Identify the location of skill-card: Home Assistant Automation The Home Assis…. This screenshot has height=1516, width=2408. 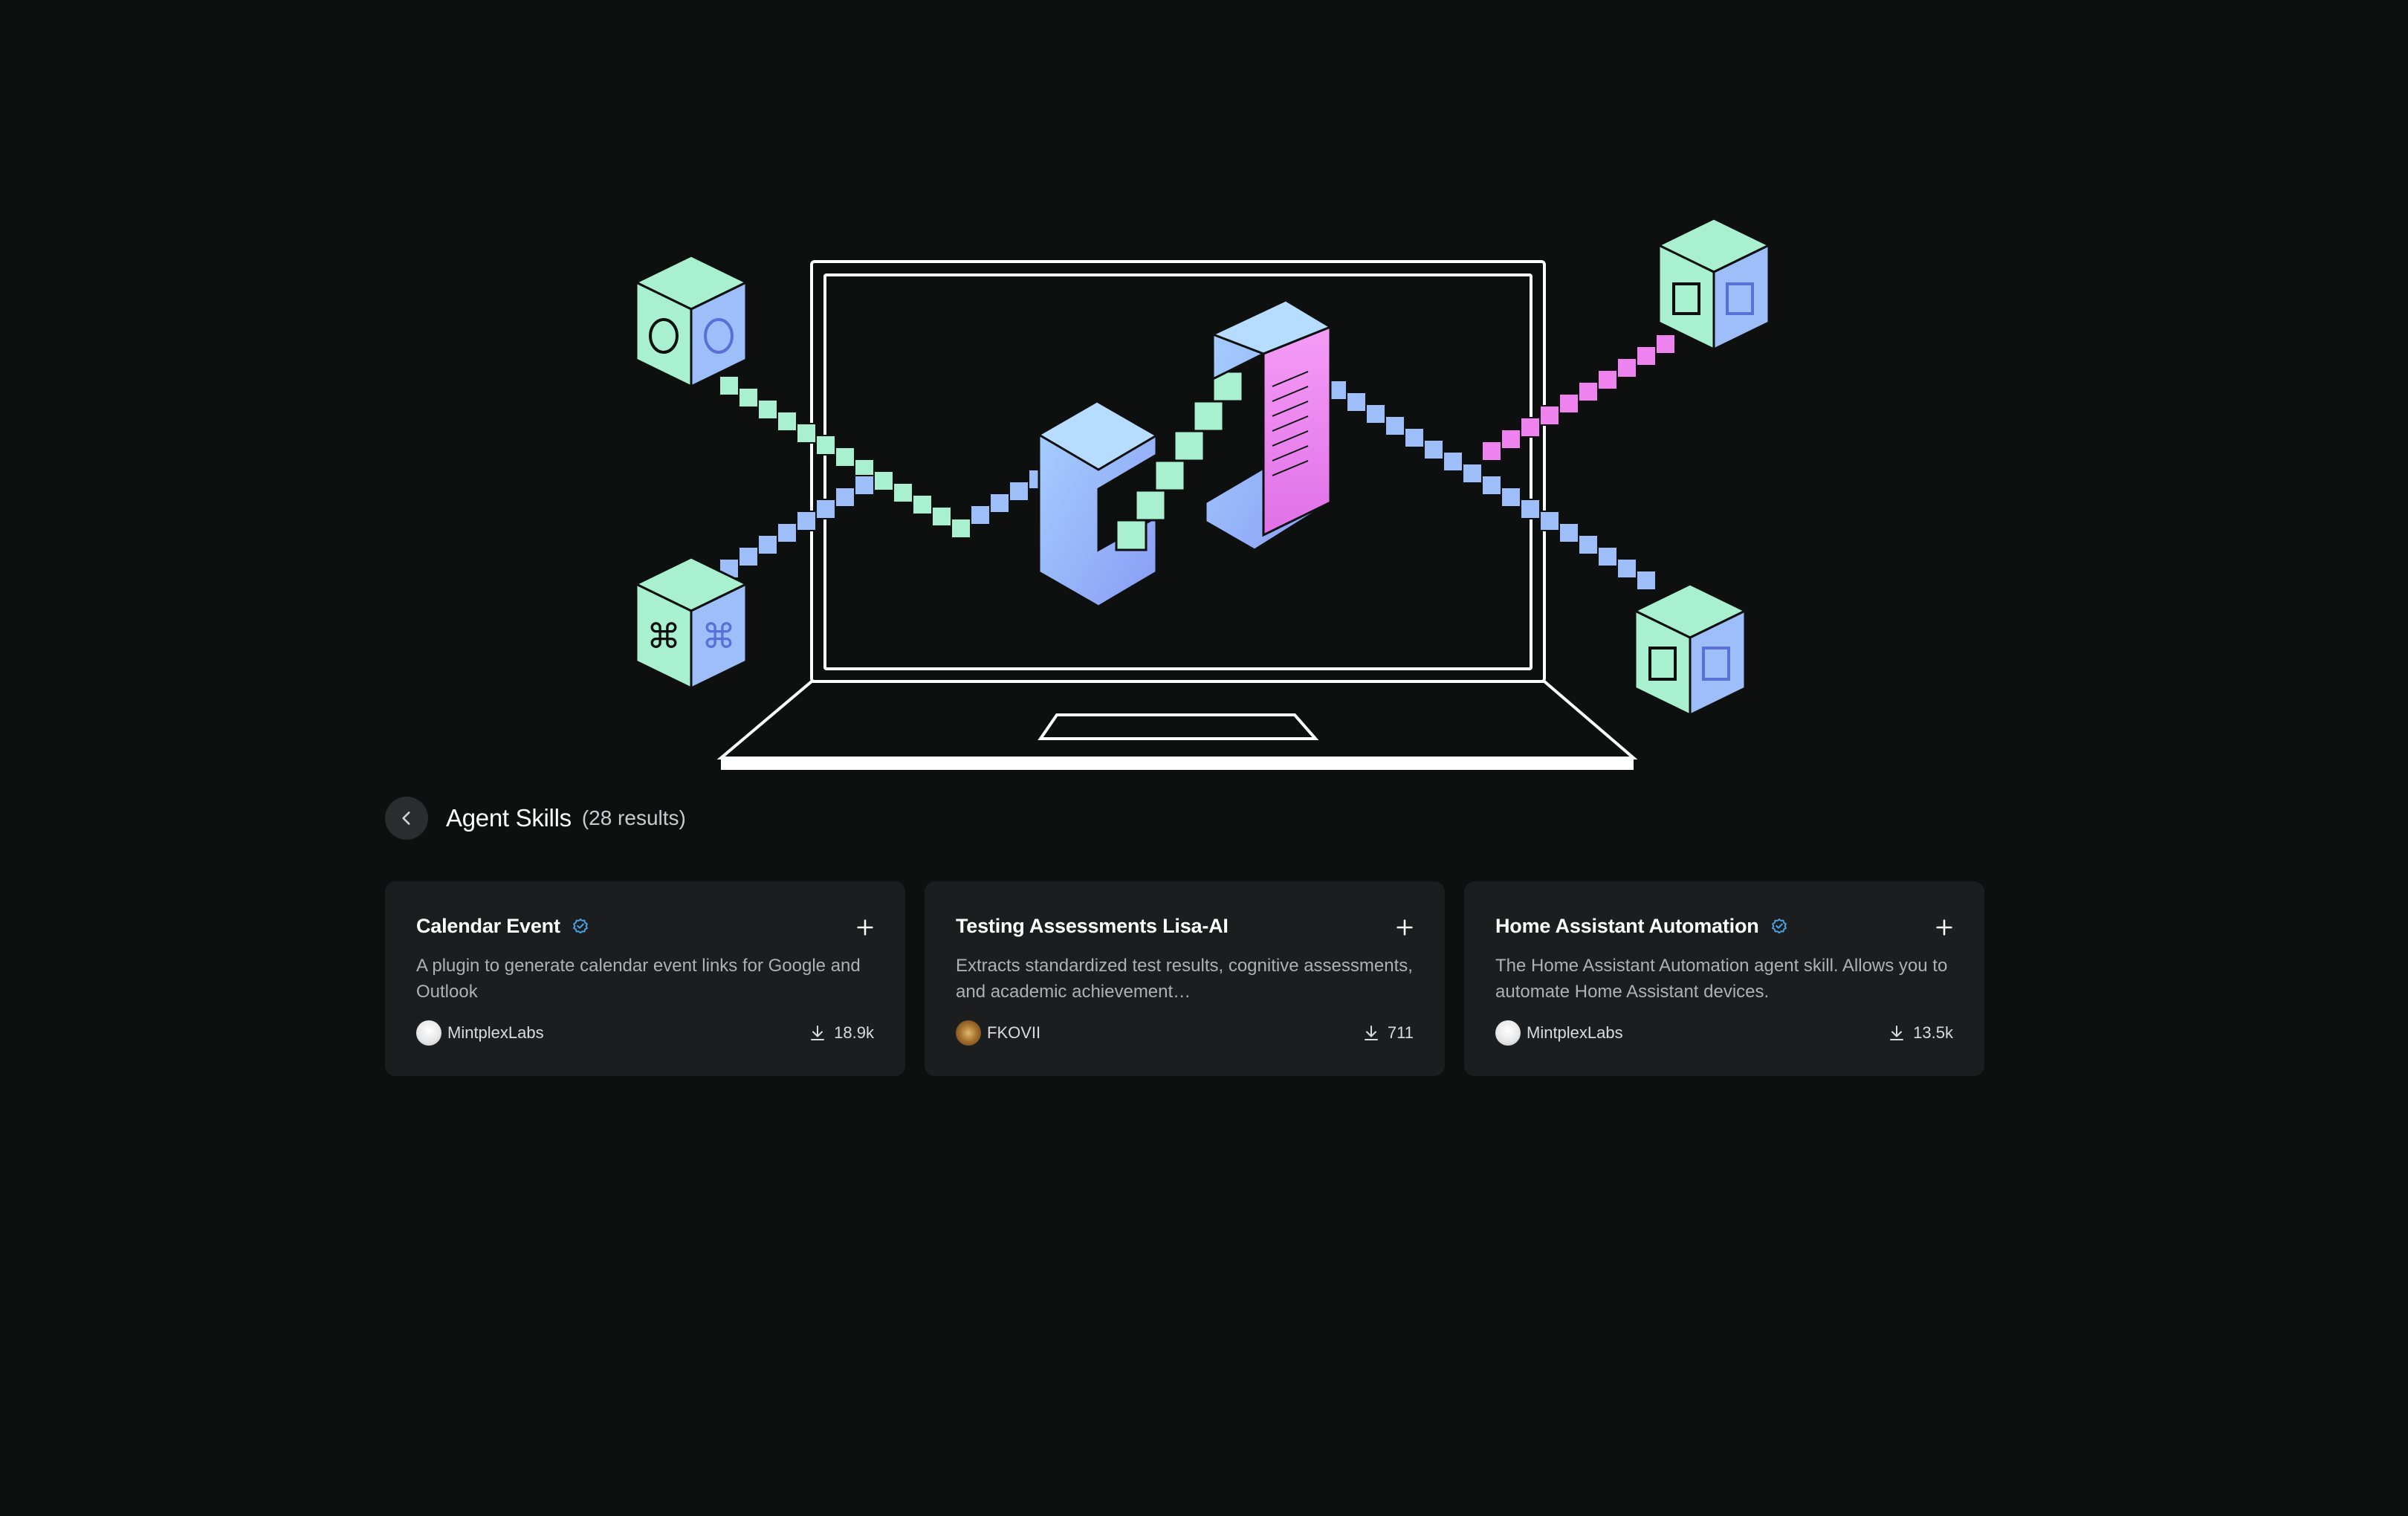
(1724, 979).